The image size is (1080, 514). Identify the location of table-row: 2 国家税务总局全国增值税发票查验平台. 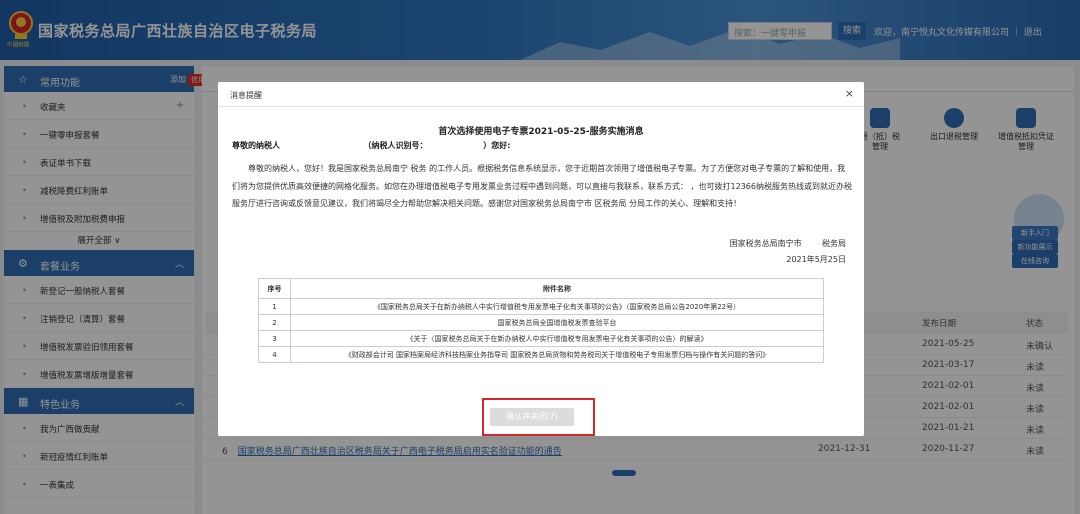
(541, 322).